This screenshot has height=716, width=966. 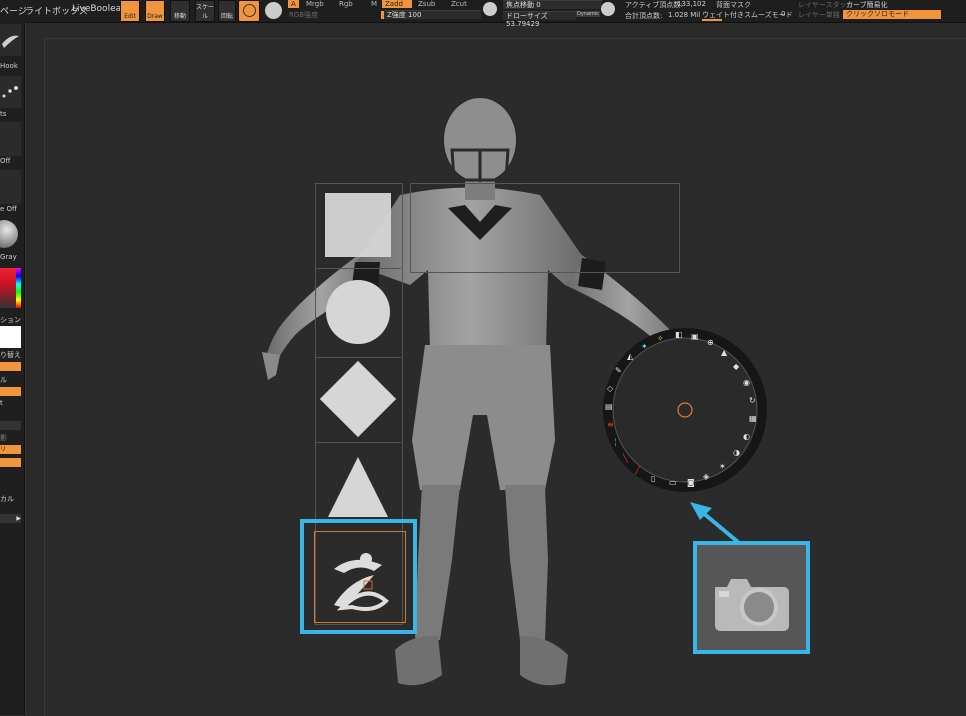 What do you see at coordinates (625, 458) in the screenshot?
I see `ring-item-17-icon: ╲` at bounding box center [625, 458].